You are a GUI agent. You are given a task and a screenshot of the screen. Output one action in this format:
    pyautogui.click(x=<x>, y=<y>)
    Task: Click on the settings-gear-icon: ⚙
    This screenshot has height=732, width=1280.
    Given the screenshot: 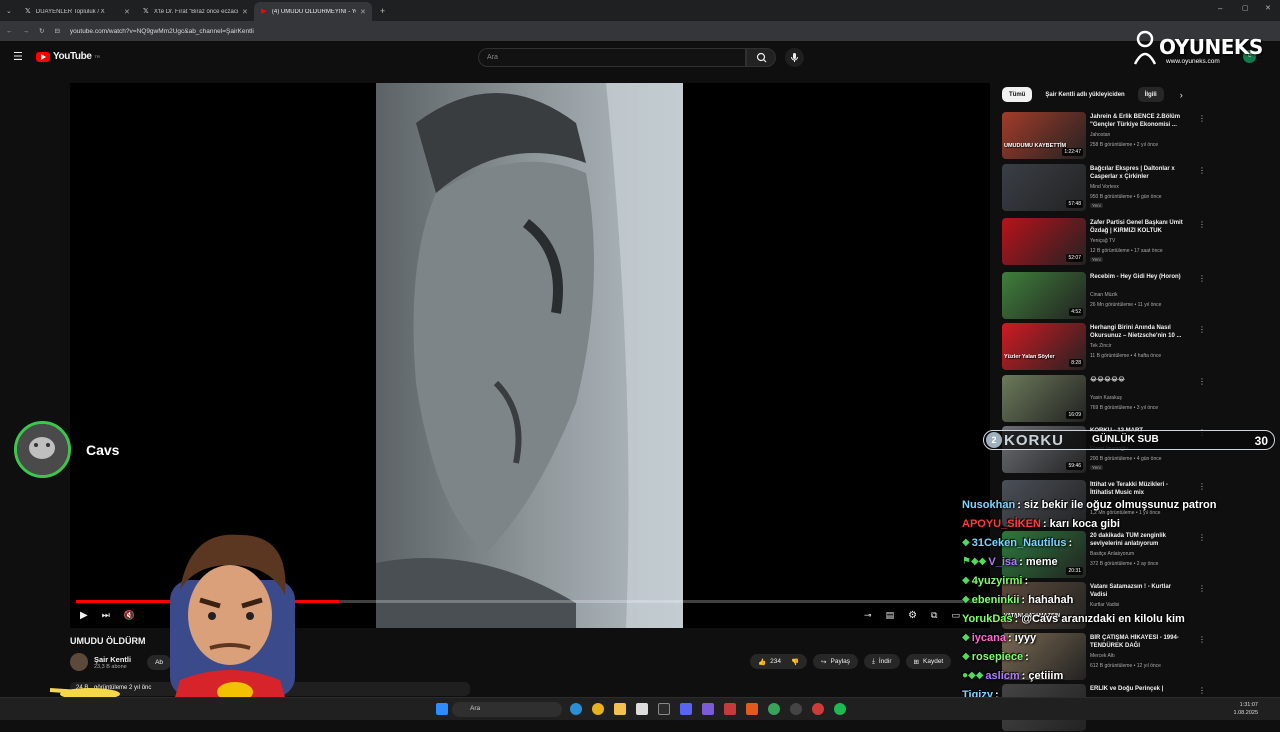 What is the action you would take?
    pyautogui.click(x=912, y=615)
    